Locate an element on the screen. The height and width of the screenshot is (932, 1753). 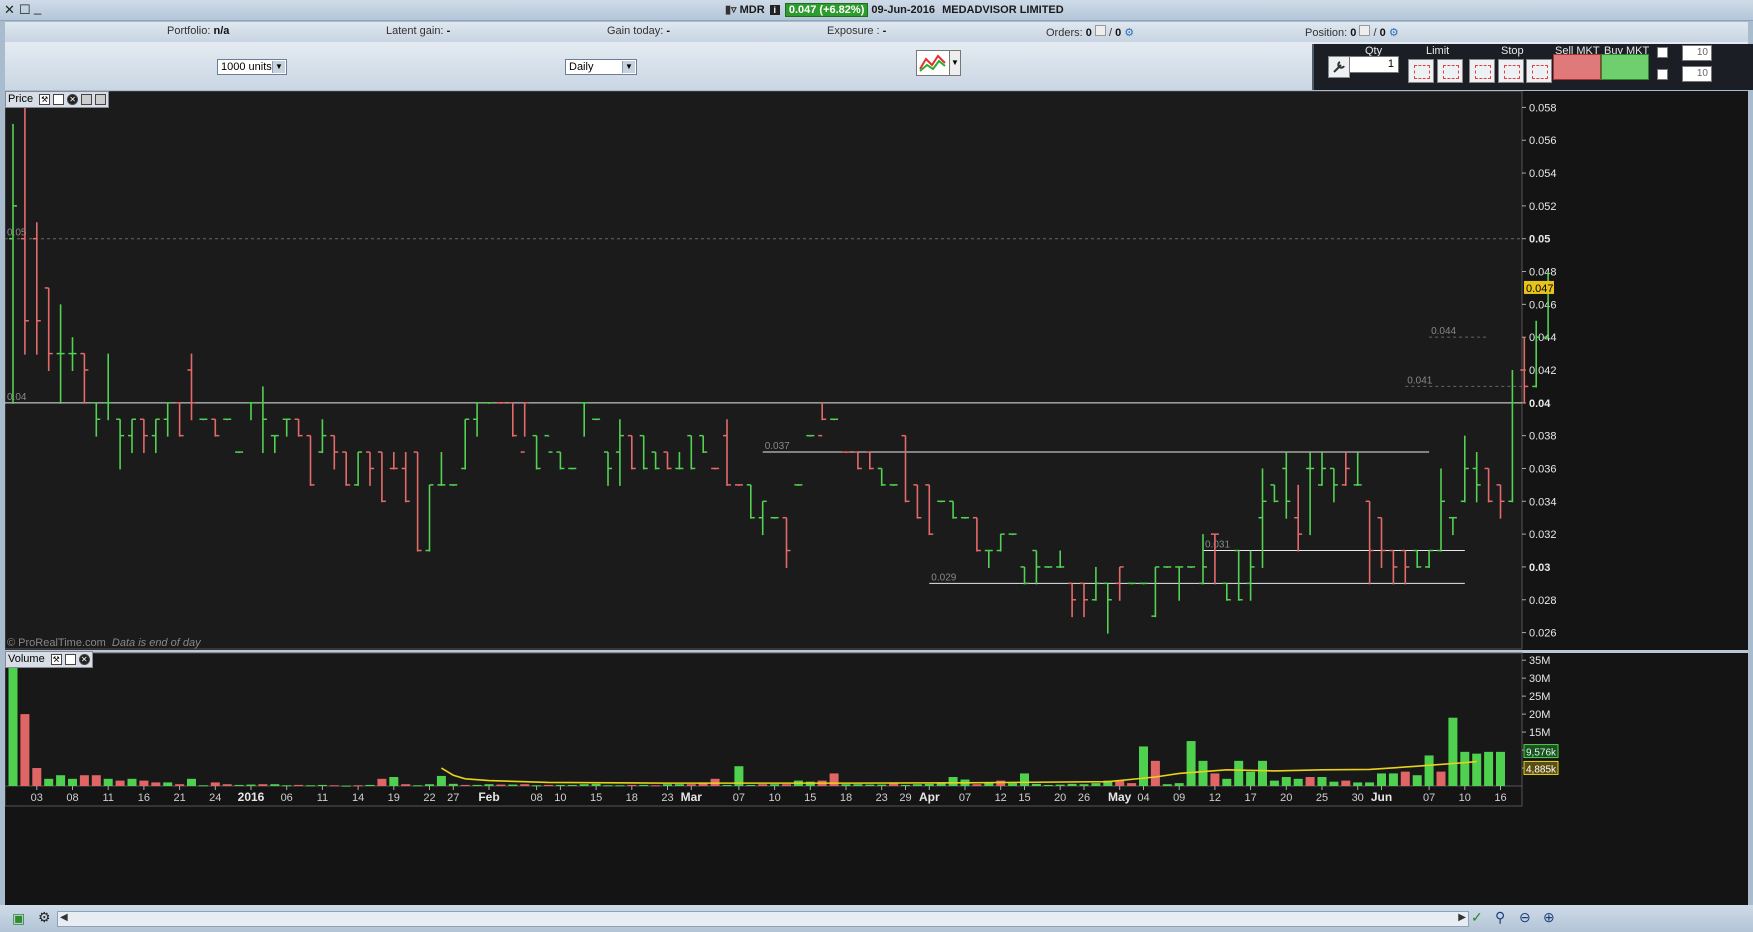
h-reference-label: 0.044 is located at coordinates (1443, 331).